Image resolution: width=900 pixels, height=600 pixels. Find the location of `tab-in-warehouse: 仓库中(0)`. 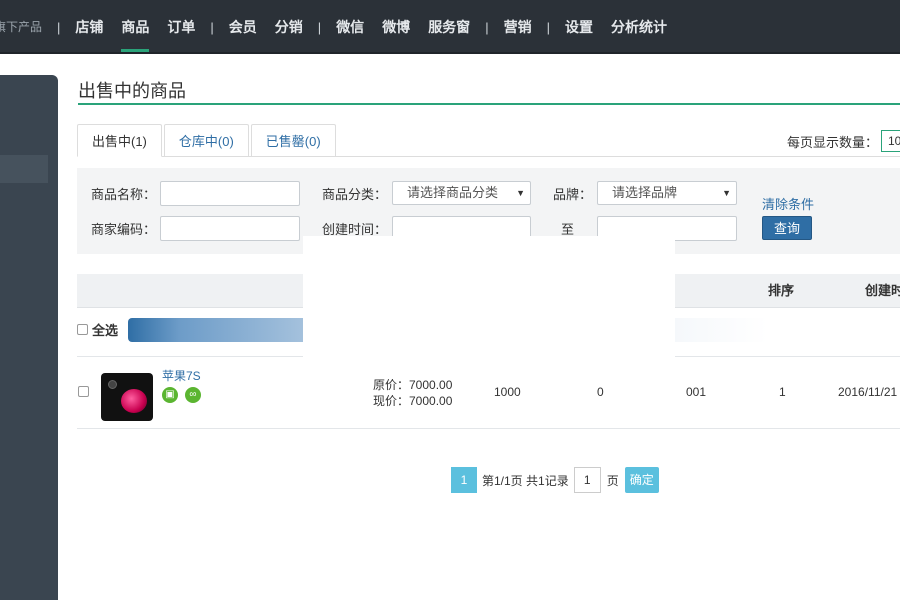

tab-in-warehouse: 仓库中(0) is located at coordinates (206, 140).